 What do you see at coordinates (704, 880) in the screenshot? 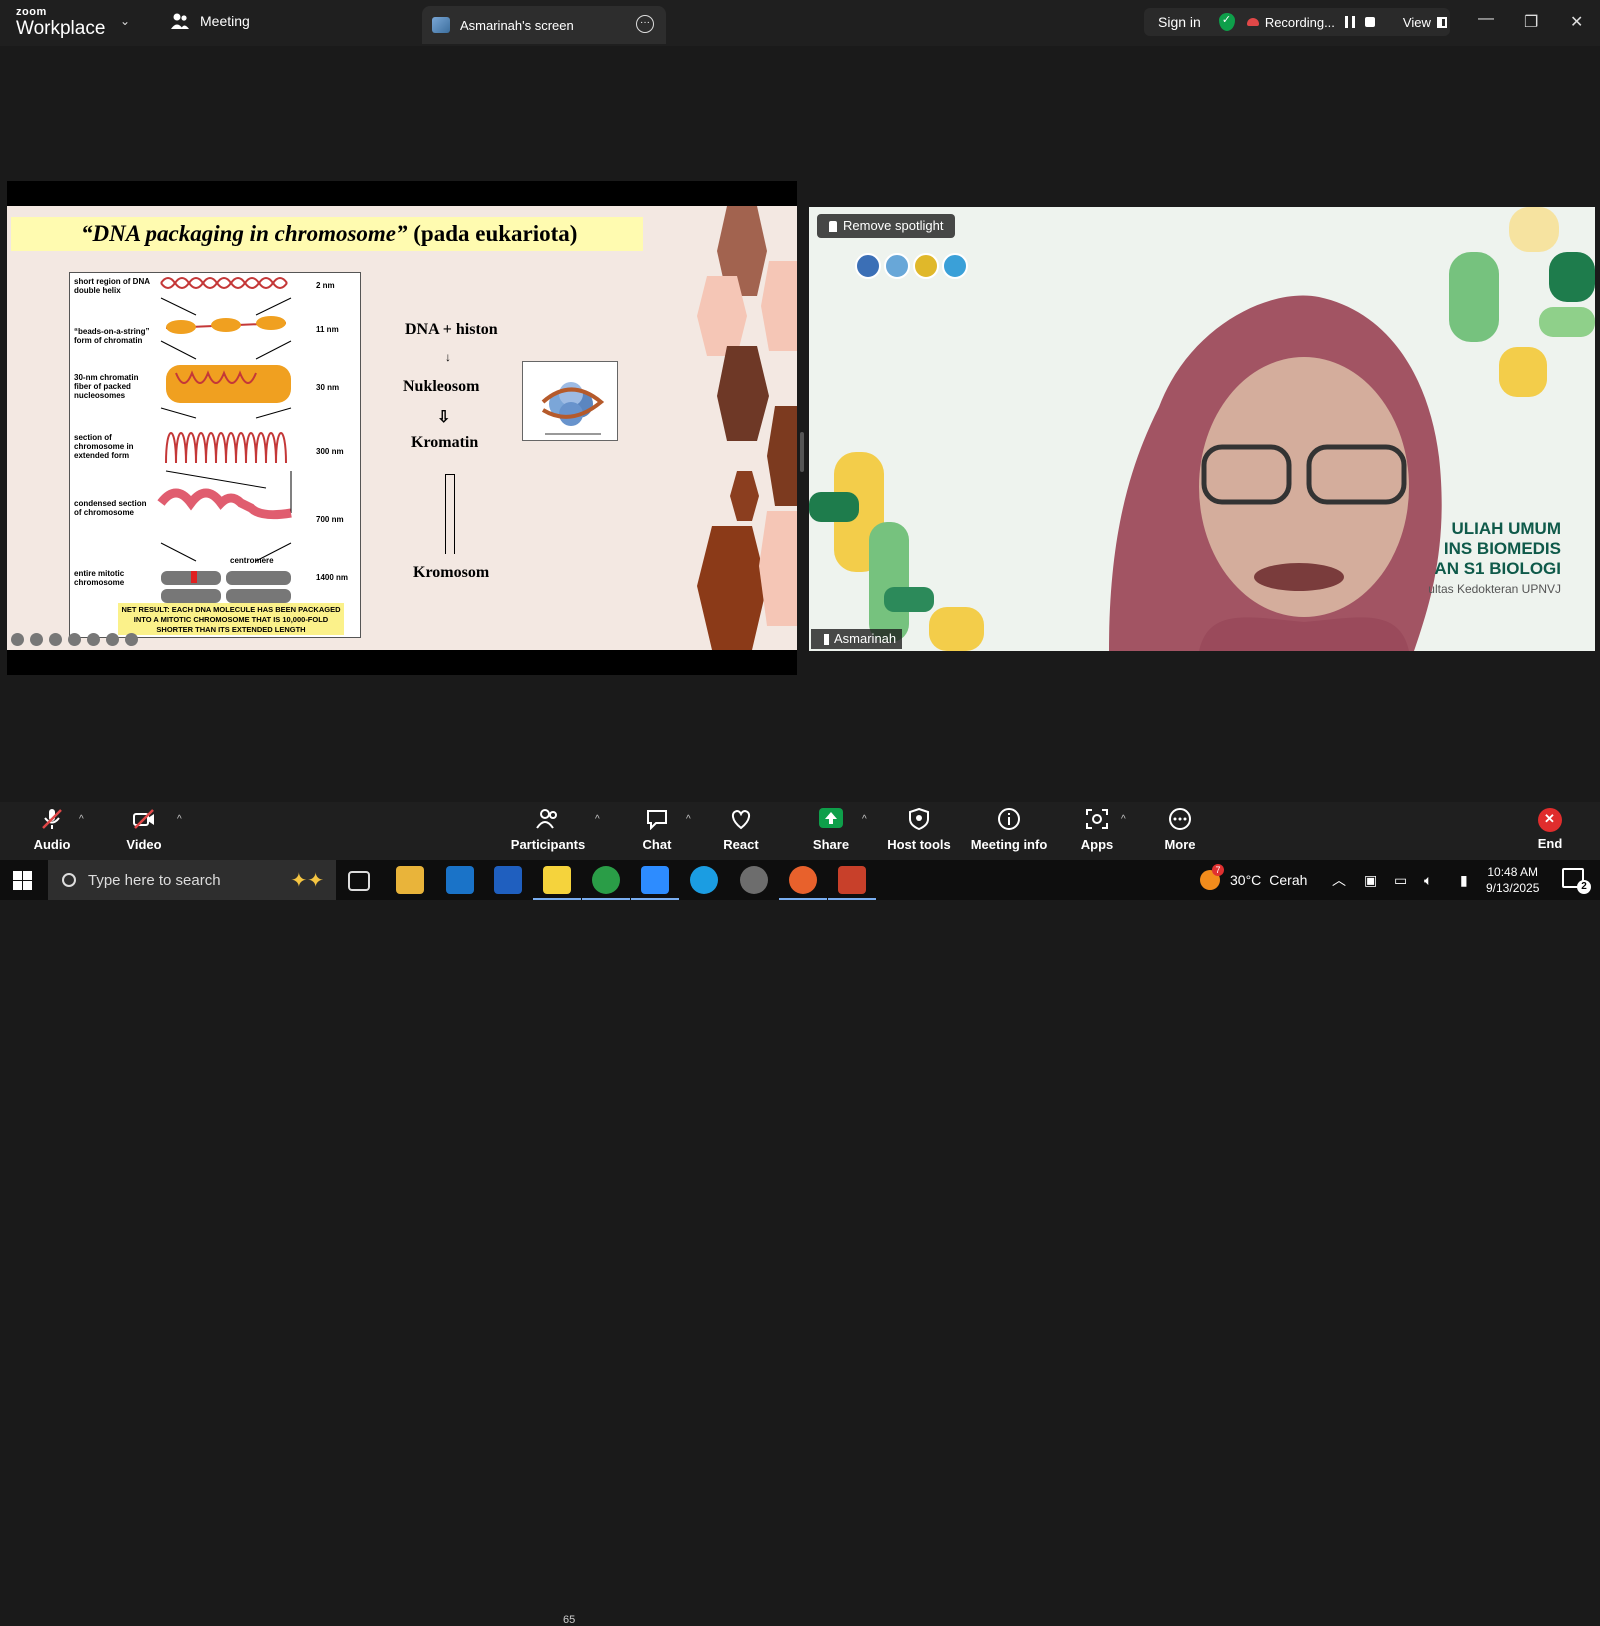
I see `edge-icon` at bounding box center [704, 880].